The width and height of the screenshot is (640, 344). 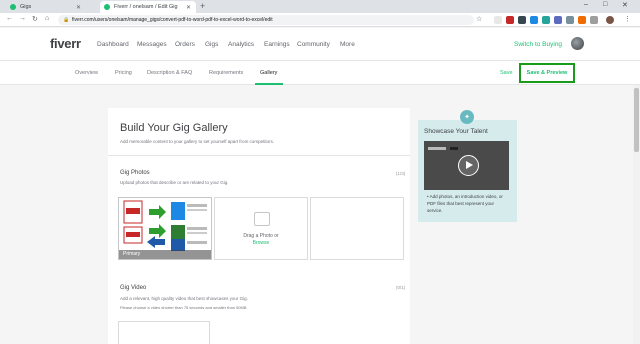 What do you see at coordinates (357, 228) in the screenshot?
I see `photo-slot-empty` at bounding box center [357, 228].